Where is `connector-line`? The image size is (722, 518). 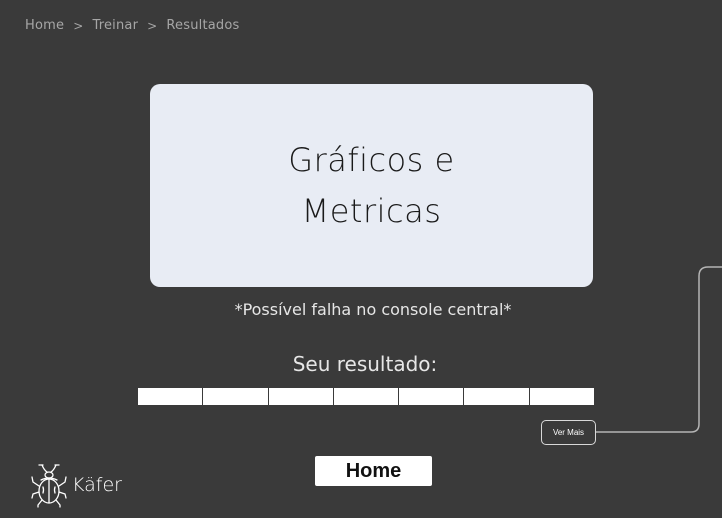
connector-line is located at coordinates (659, 349).